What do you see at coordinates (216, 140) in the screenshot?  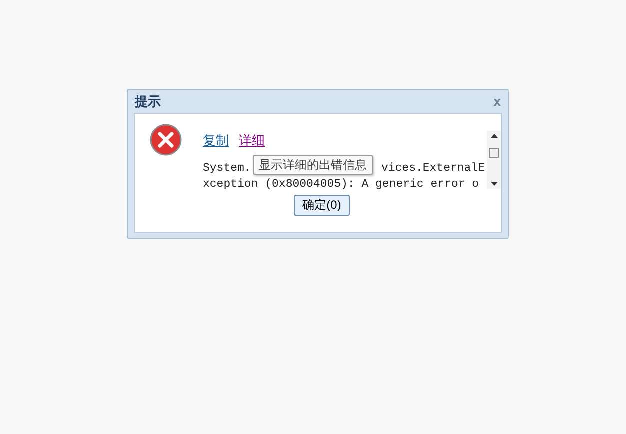 I see `link: 复制` at bounding box center [216, 140].